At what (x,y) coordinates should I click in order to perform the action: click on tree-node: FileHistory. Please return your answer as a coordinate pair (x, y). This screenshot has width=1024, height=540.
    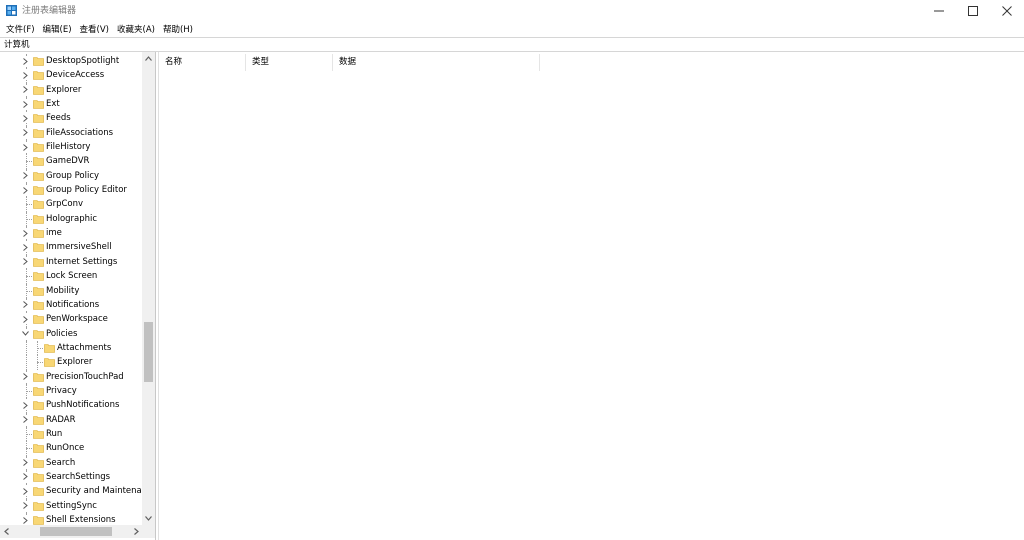
    Looking at the image, I should click on (71, 147).